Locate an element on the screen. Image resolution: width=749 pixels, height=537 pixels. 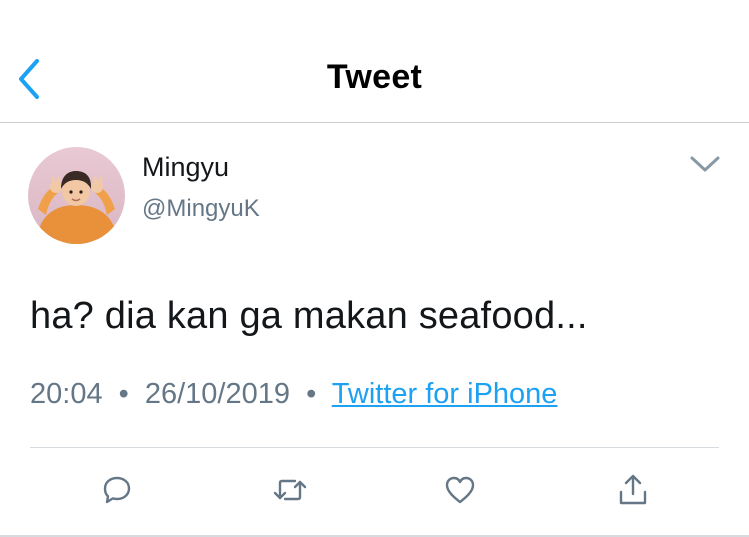
retweet-icon is located at coordinates (290, 490).